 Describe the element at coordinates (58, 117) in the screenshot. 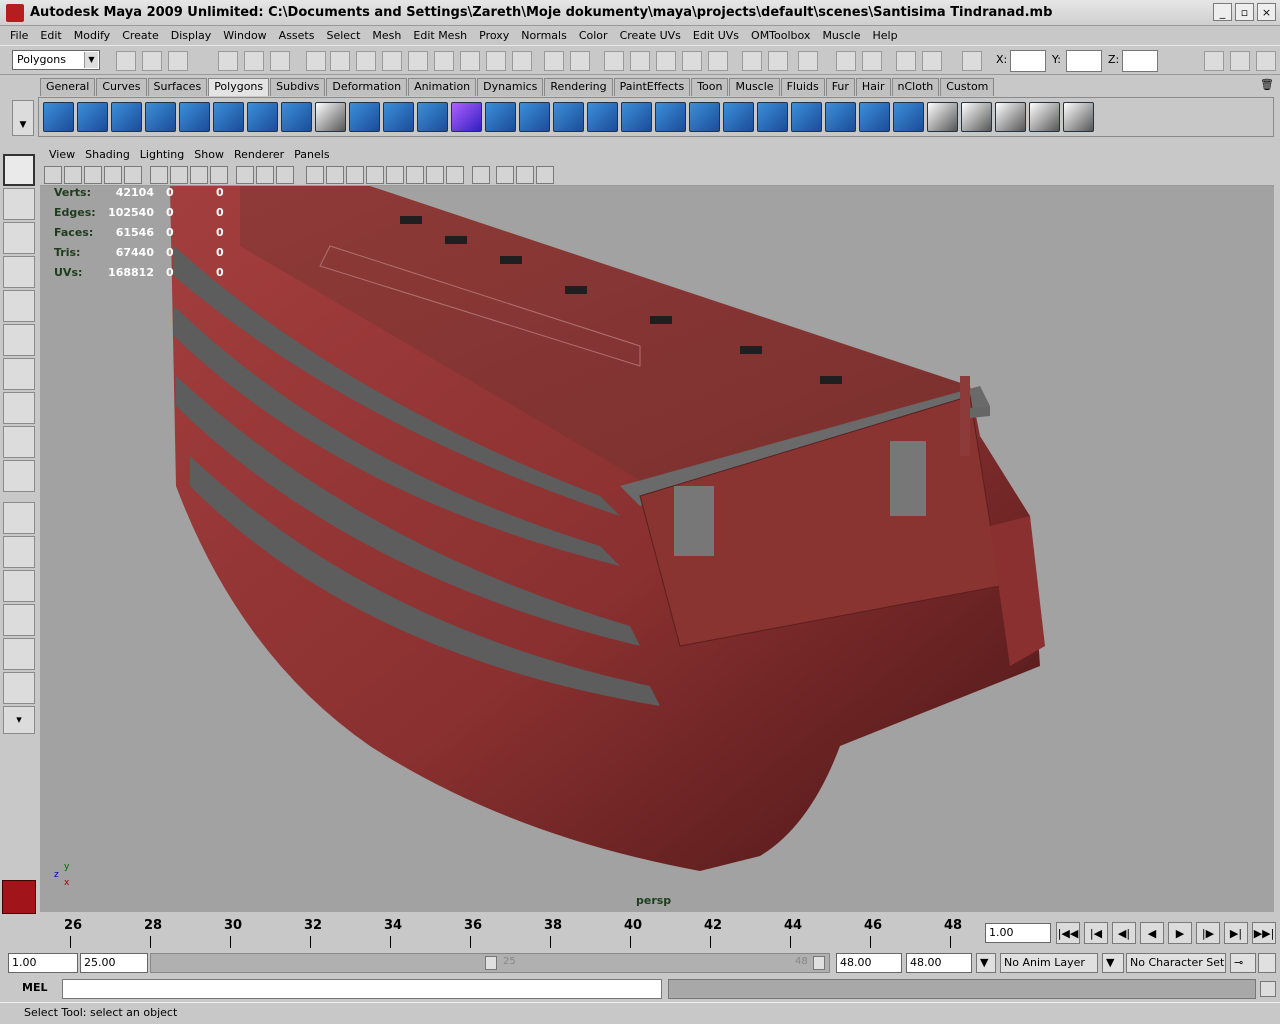

I see `poly-sphere-icon` at that location.